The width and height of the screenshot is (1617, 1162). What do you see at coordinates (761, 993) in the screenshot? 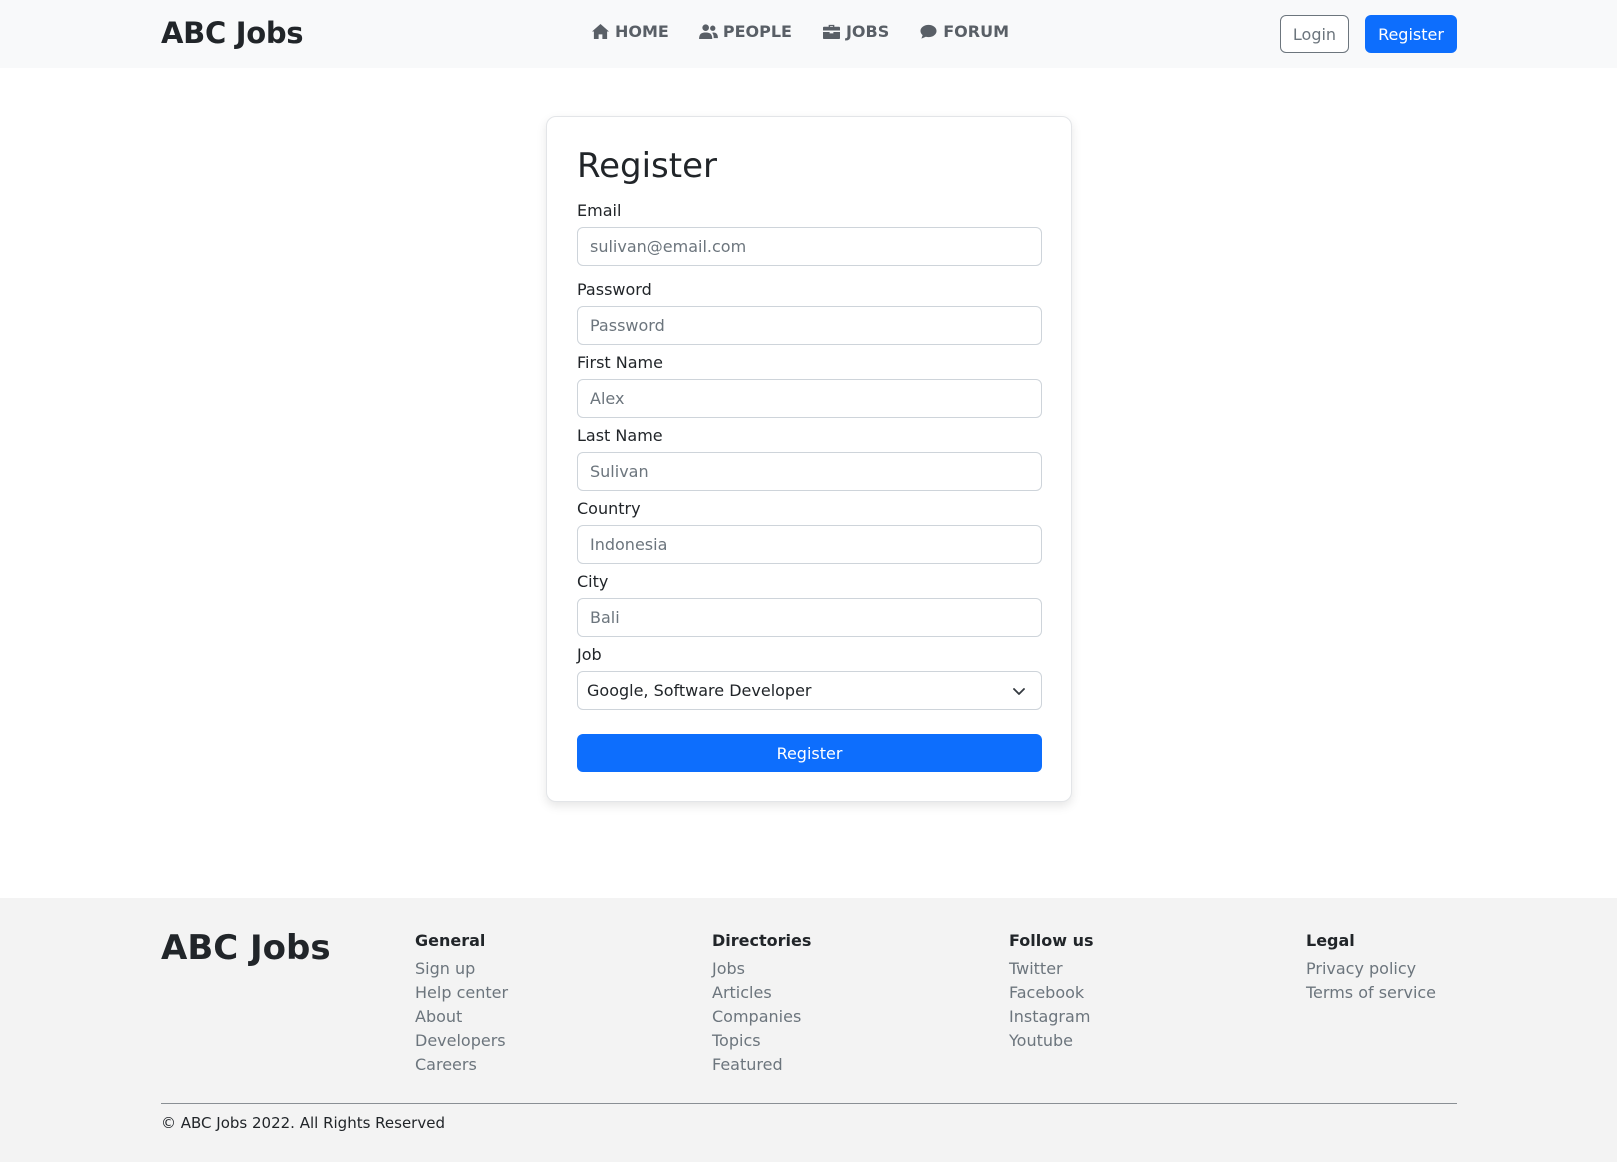
I see `footer-link-articles: Articles` at bounding box center [761, 993].